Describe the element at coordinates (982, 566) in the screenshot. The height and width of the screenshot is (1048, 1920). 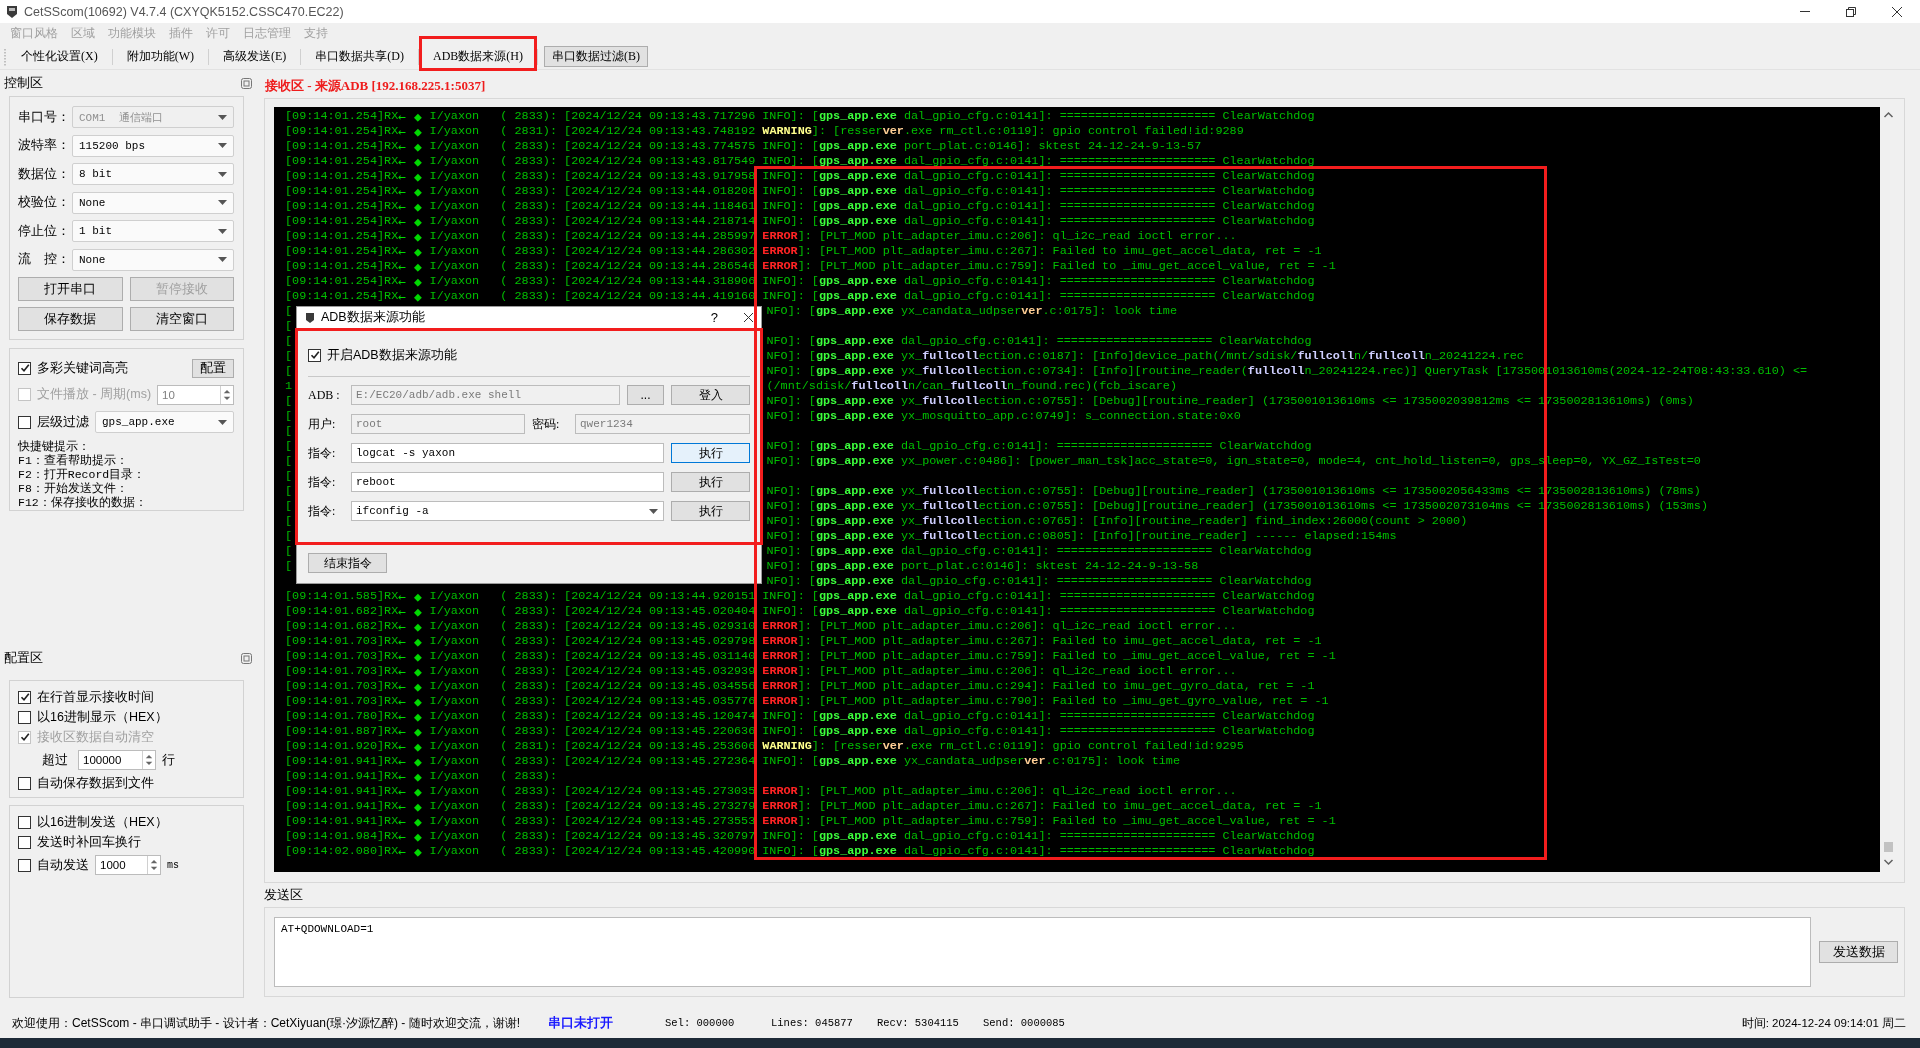
I see `log-line: NFO]: [gps_app.exe port_plat.c:0146]: sktest 24-12-24-9-13-58` at that location.